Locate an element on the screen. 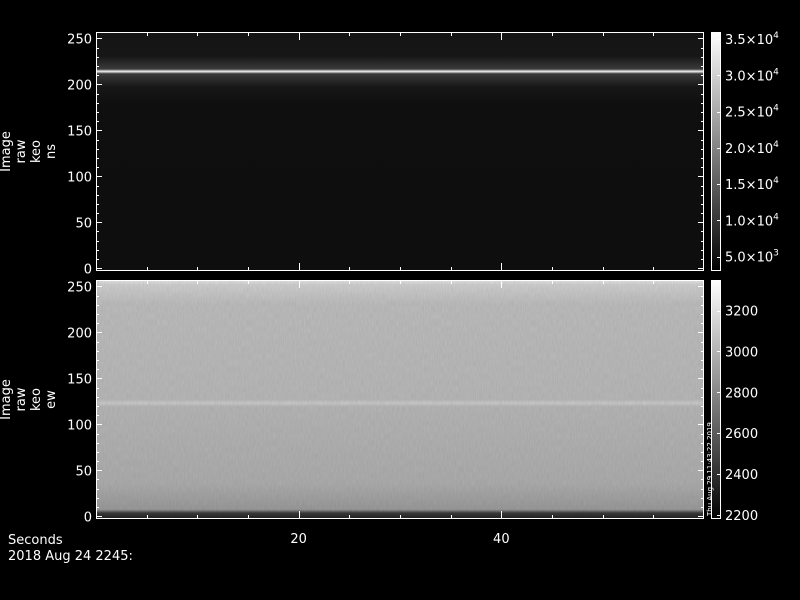  colorbar-tick-label: 2400 is located at coordinates (741, 475).